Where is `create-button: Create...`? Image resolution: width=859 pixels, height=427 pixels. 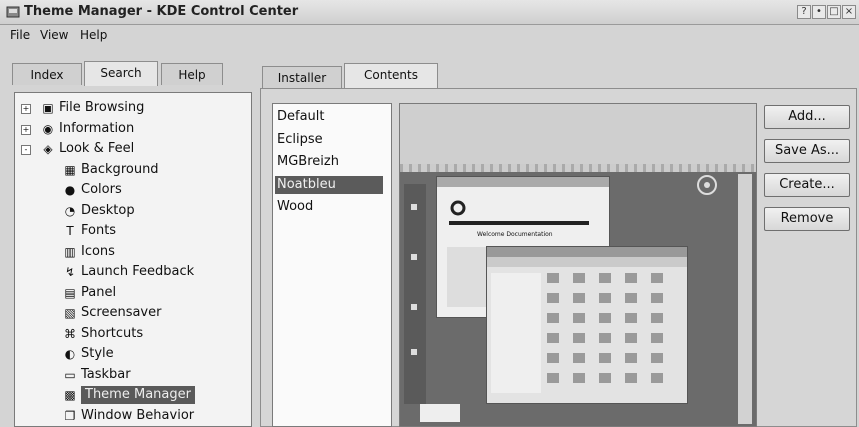
create-button: Create... is located at coordinates (807, 185).